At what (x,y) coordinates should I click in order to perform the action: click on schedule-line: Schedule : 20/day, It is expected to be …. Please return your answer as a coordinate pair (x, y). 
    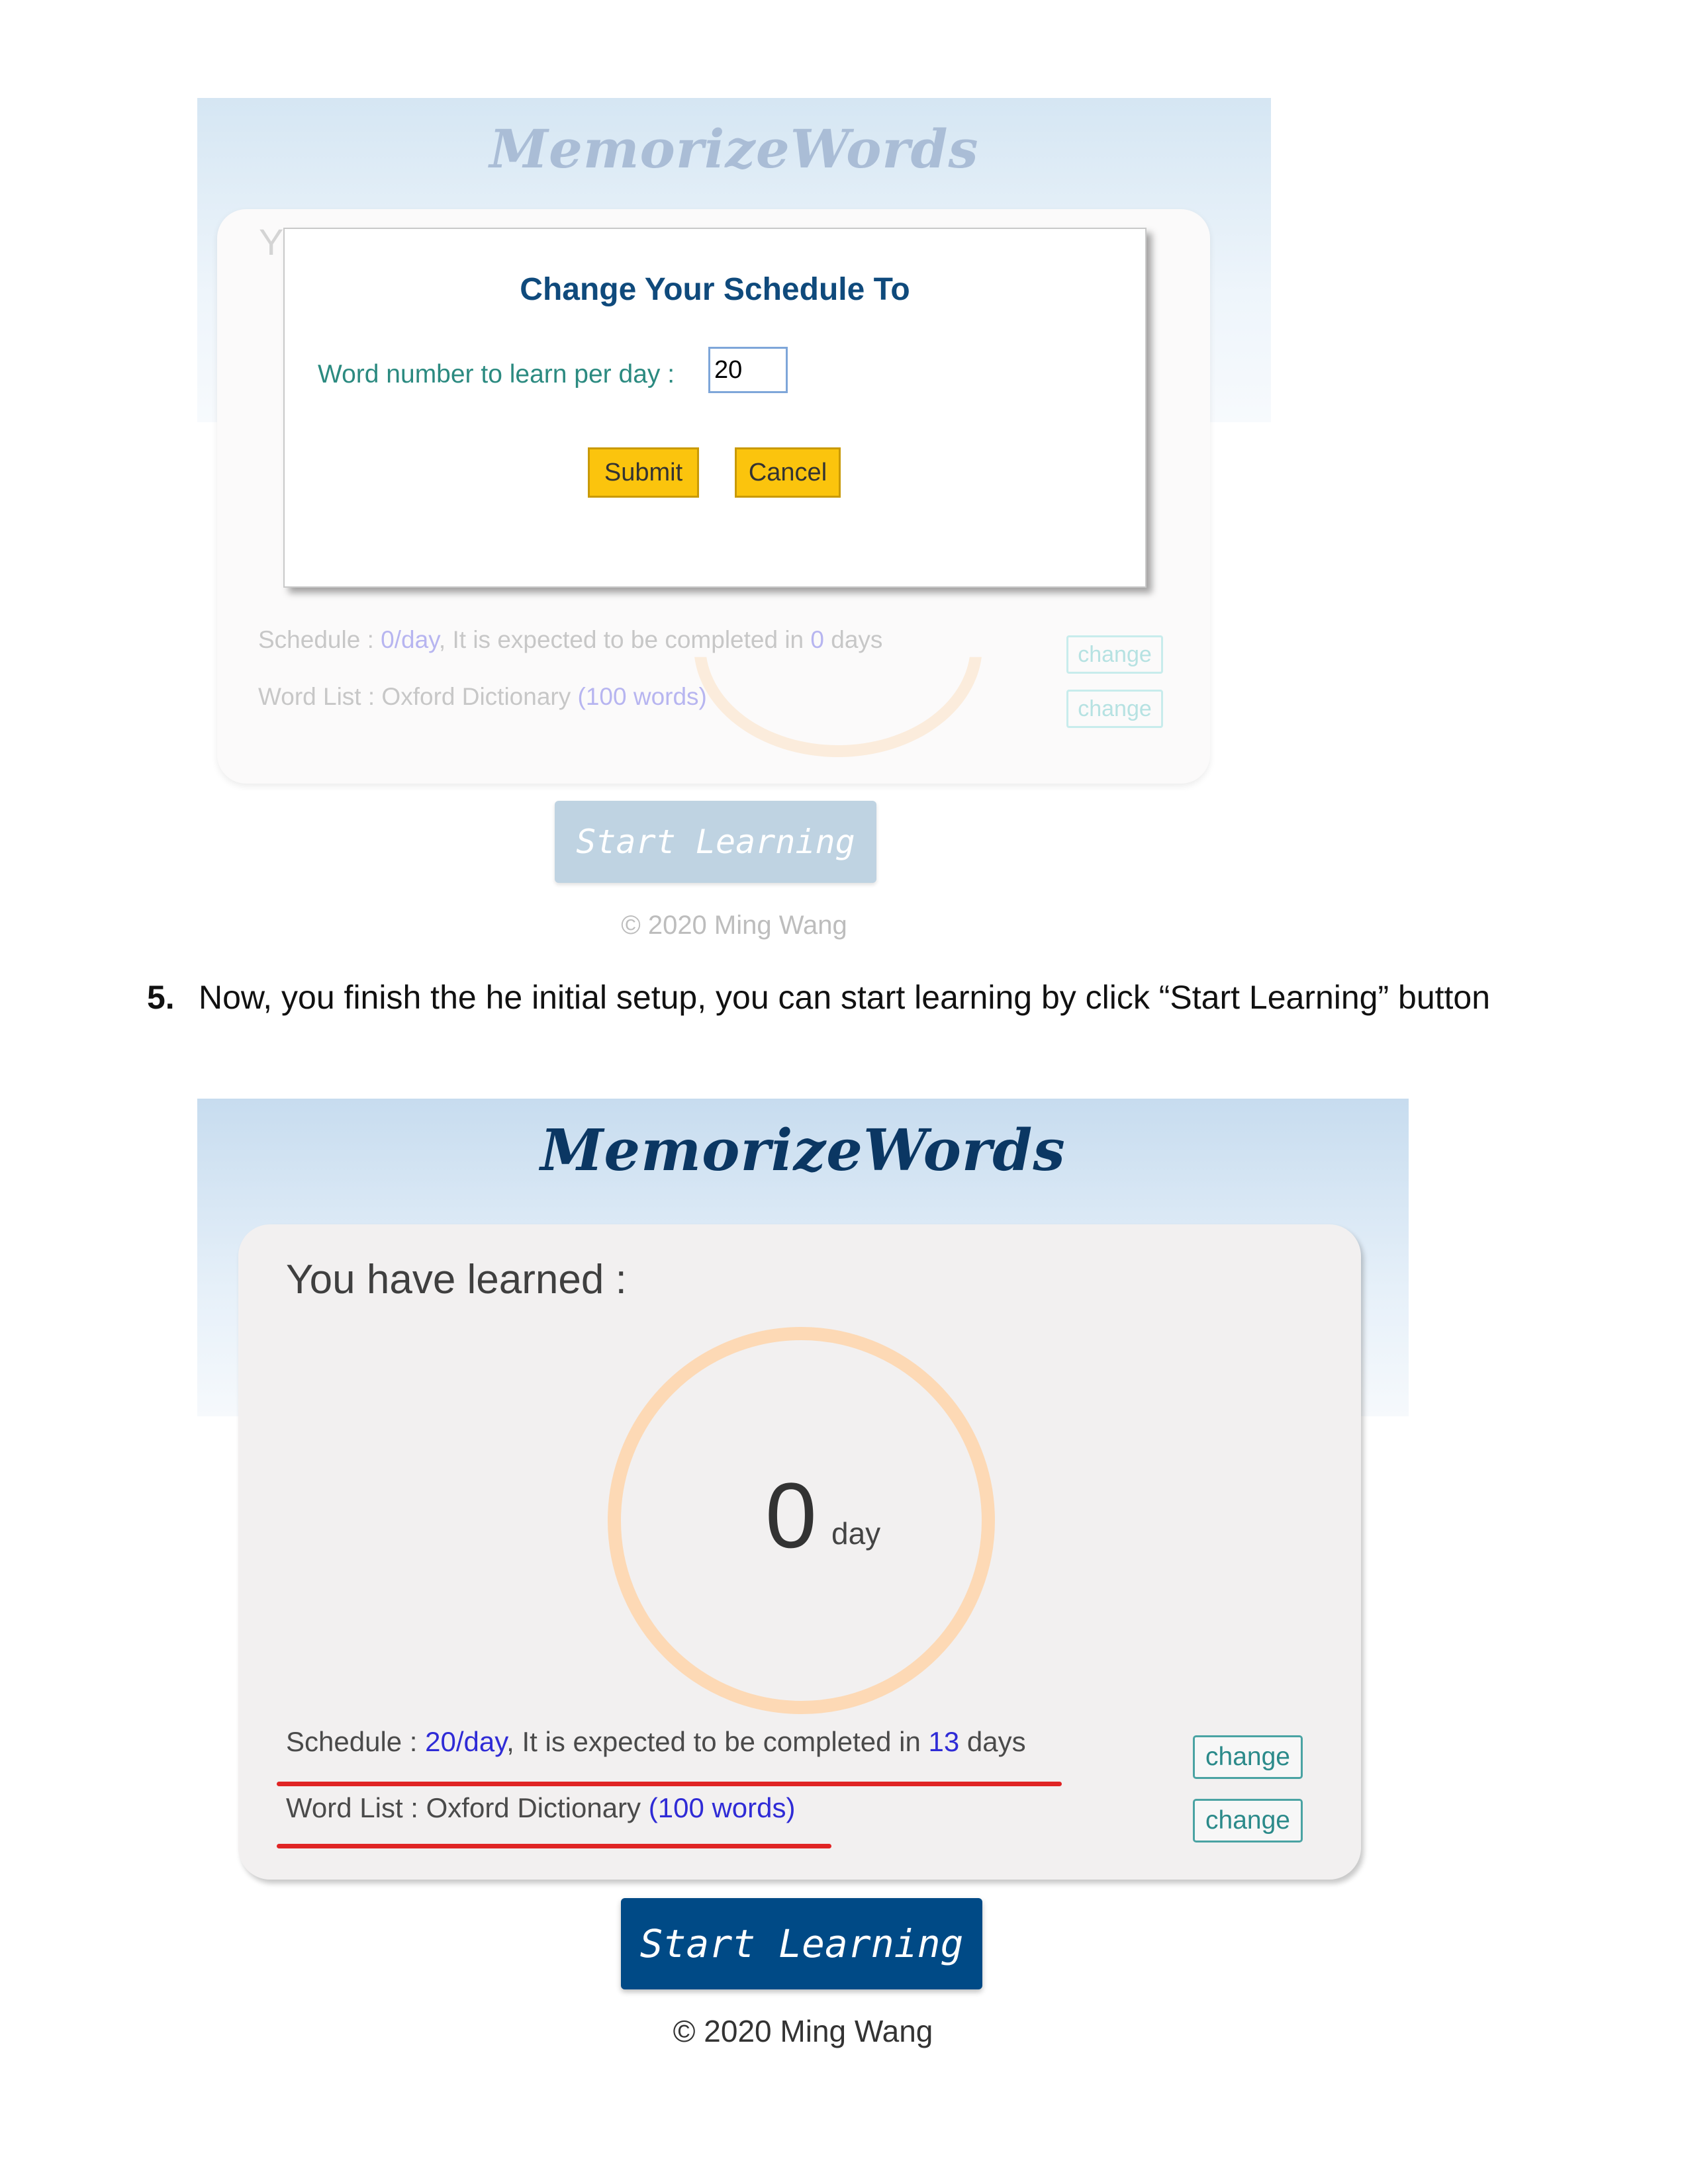
    Looking at the image, I should click on (656, 1742).